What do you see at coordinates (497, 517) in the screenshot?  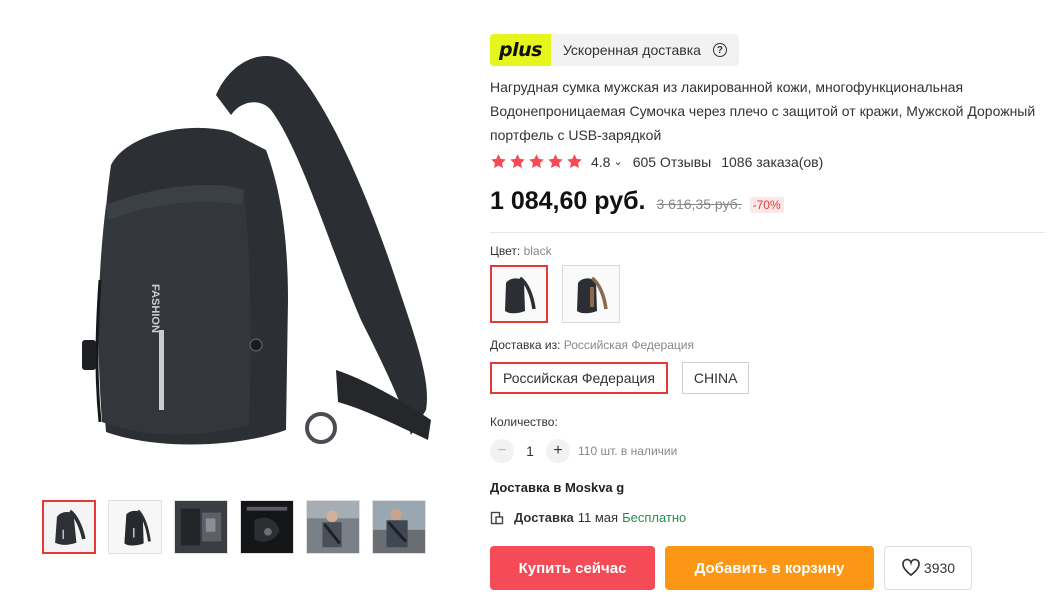 I see `box-icon` at bounding box center [497, 517].